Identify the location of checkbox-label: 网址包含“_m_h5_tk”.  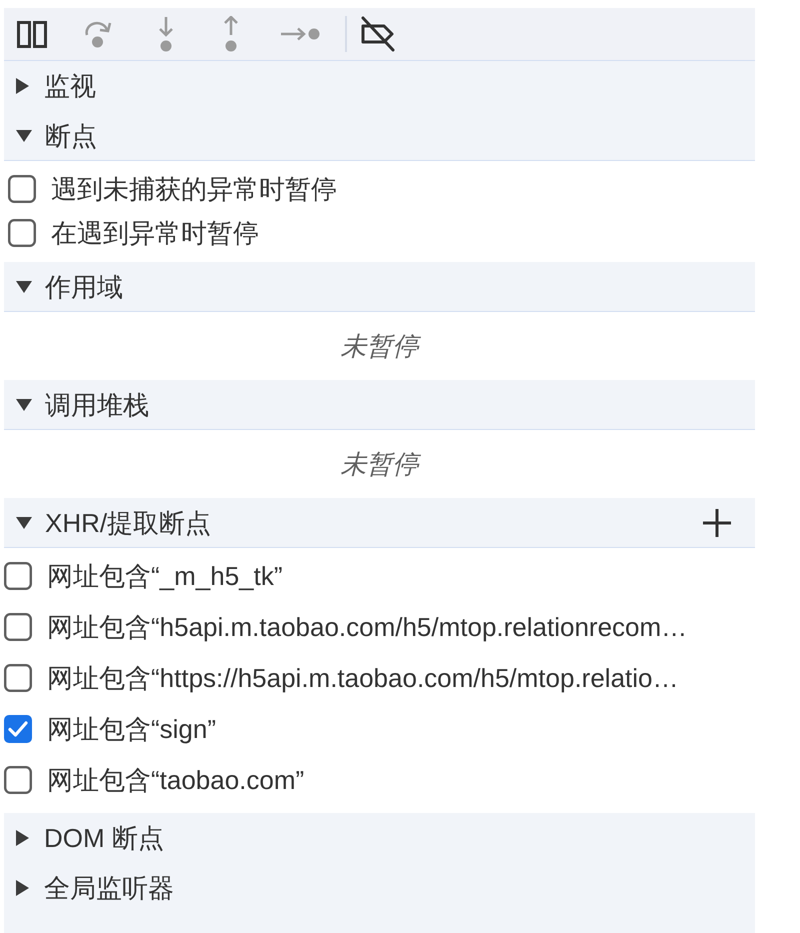
(164, 576).